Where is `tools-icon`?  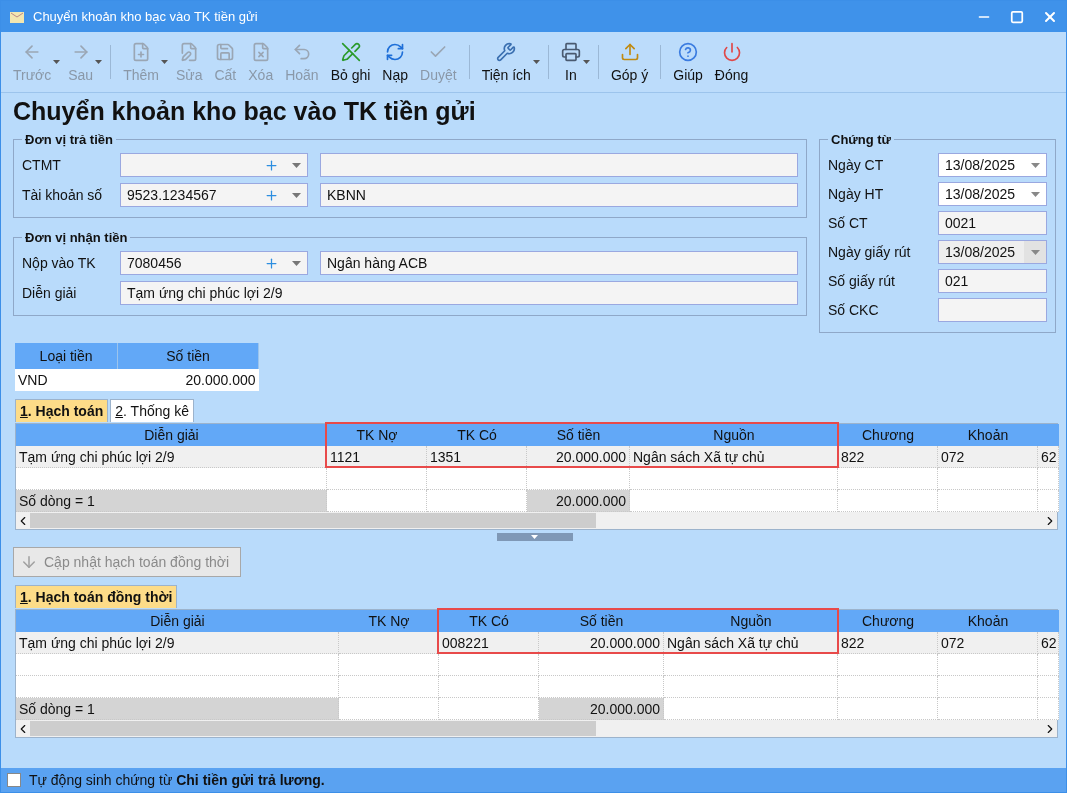
tools-icon is located at coordinates (506, 51).